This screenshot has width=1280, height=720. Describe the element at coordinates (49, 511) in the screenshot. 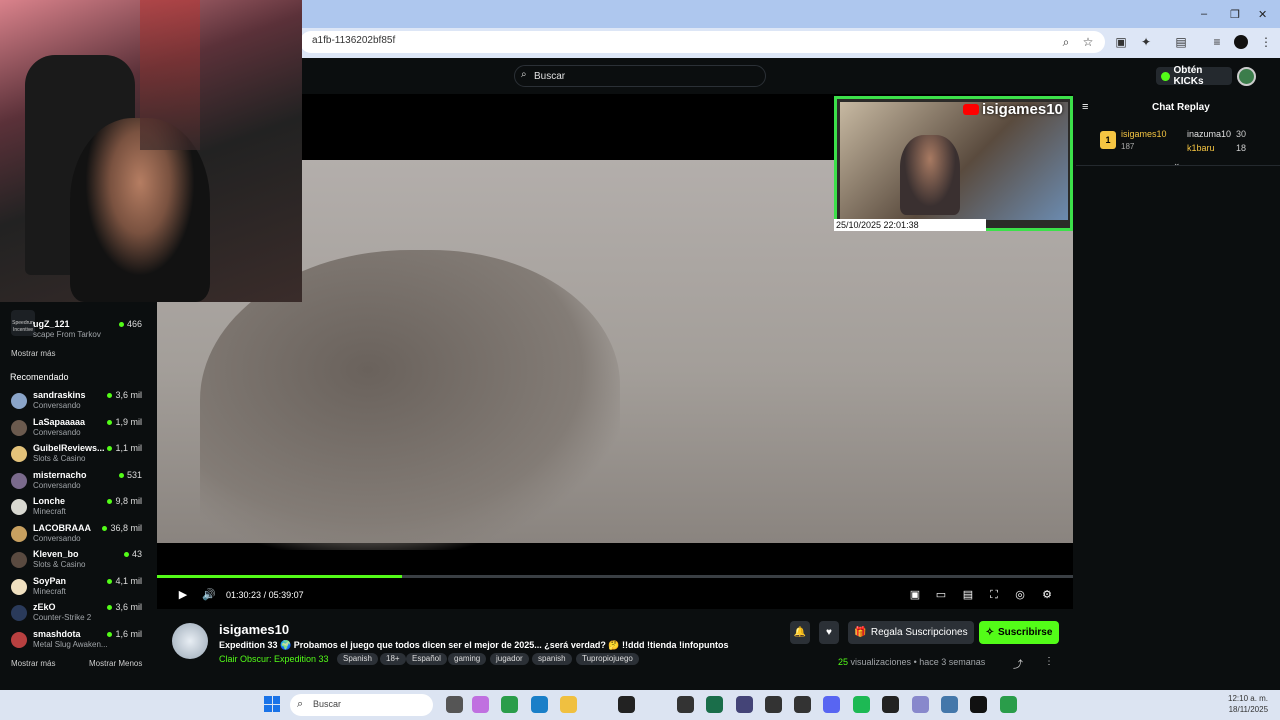

I see `sidebar-item-category: Minecraft` at that location.